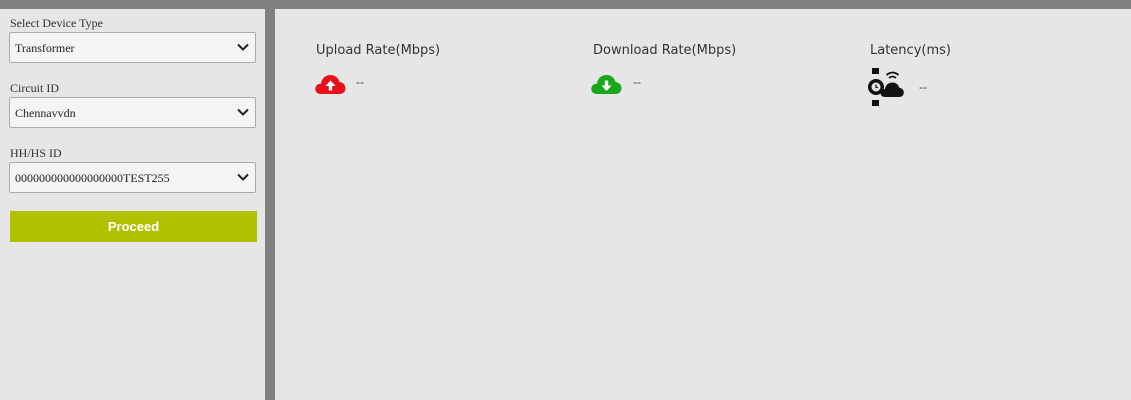  What do you see at coordinates (132, 47) in the screenshot?
I see `device-type-select: Transformer` at bounding box center [132, 47].